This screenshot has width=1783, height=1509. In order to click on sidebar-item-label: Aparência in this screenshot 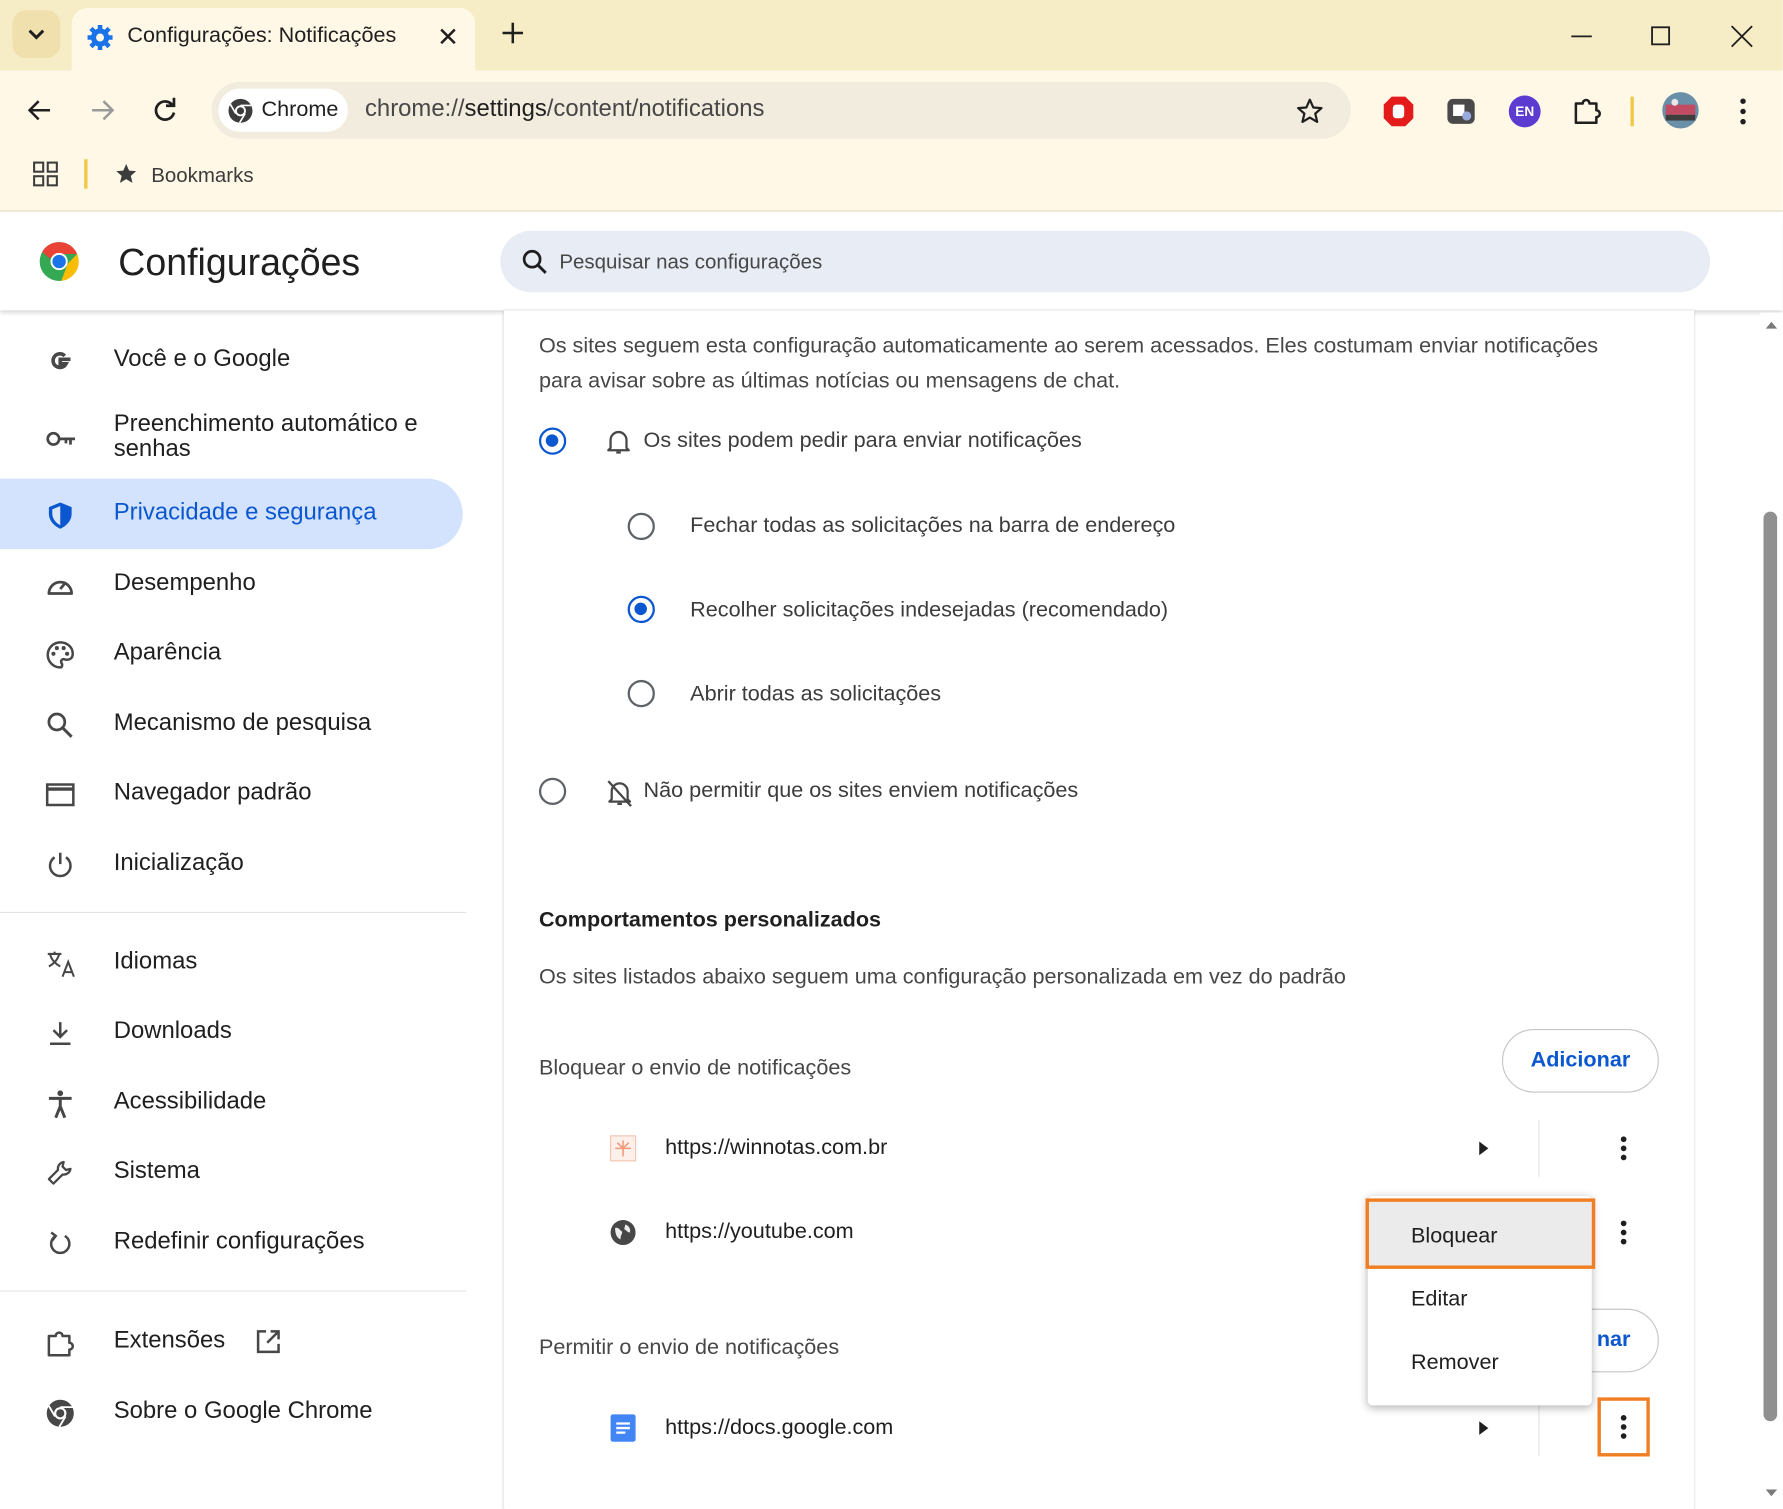, I will do `click(167, 652)`.